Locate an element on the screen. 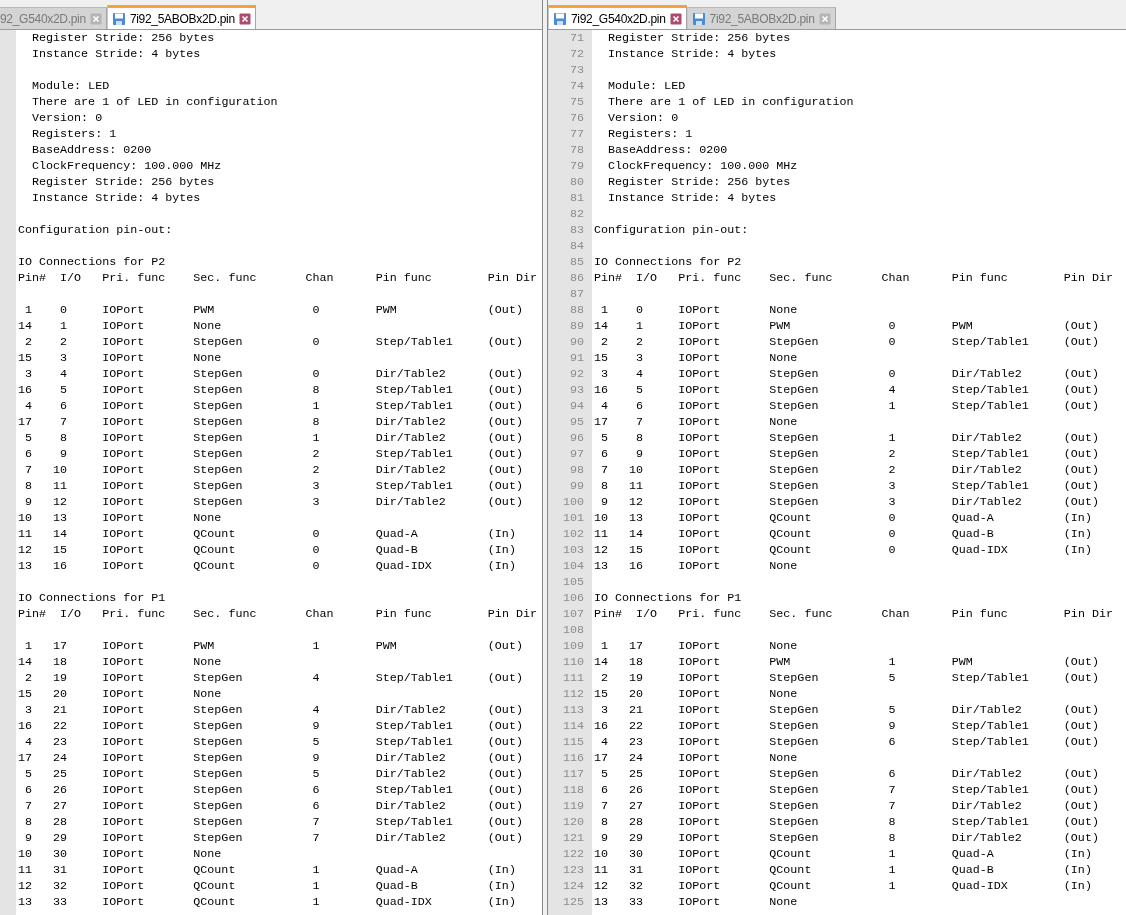 This screenshot has width=1126, height=915. table-cell: 6 is located at coordinates (28, 790).